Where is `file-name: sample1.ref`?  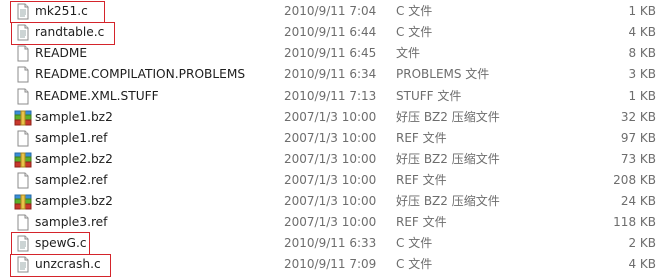 file-name: sample1.ref is located at coordinates (71, 138).